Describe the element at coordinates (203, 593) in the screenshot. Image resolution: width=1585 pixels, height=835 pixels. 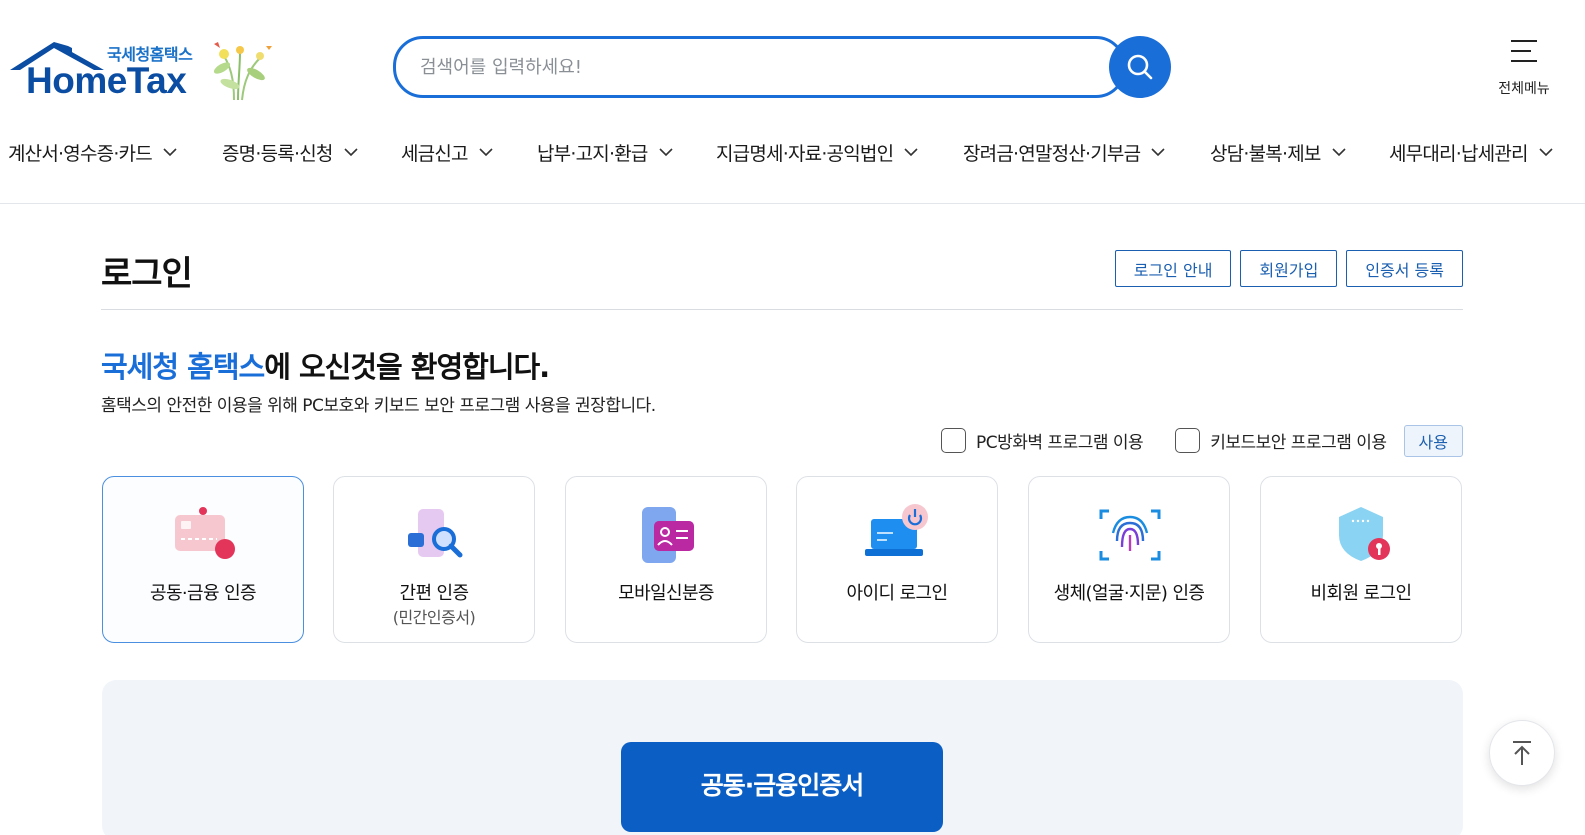
I see `login-method-label: 공동·금융 인증` at that location.